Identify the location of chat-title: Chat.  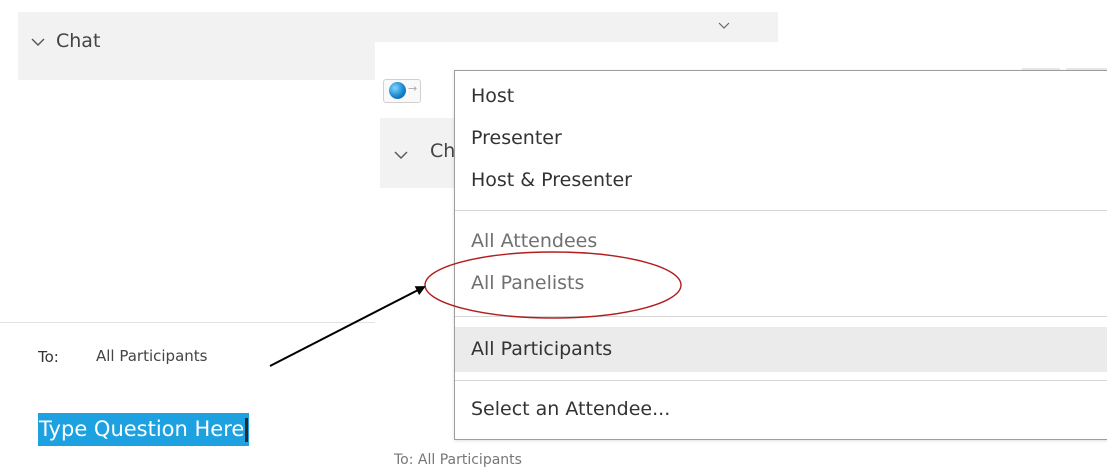
(78, 41).